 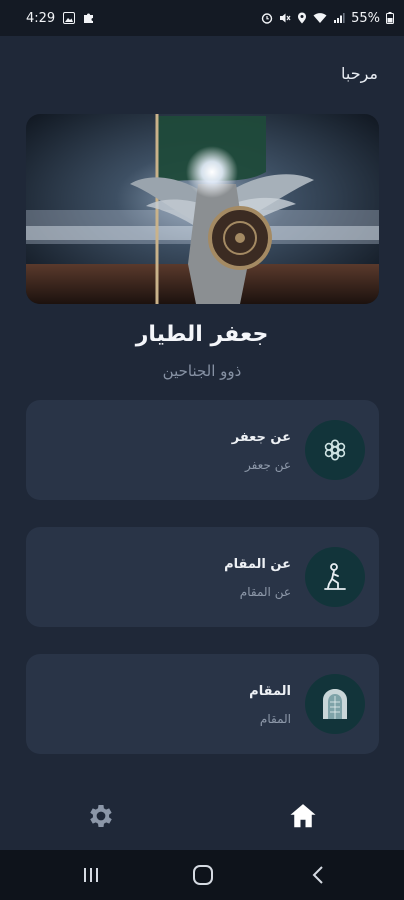 I want to click on mute-icon, so click(x=285, y=18).